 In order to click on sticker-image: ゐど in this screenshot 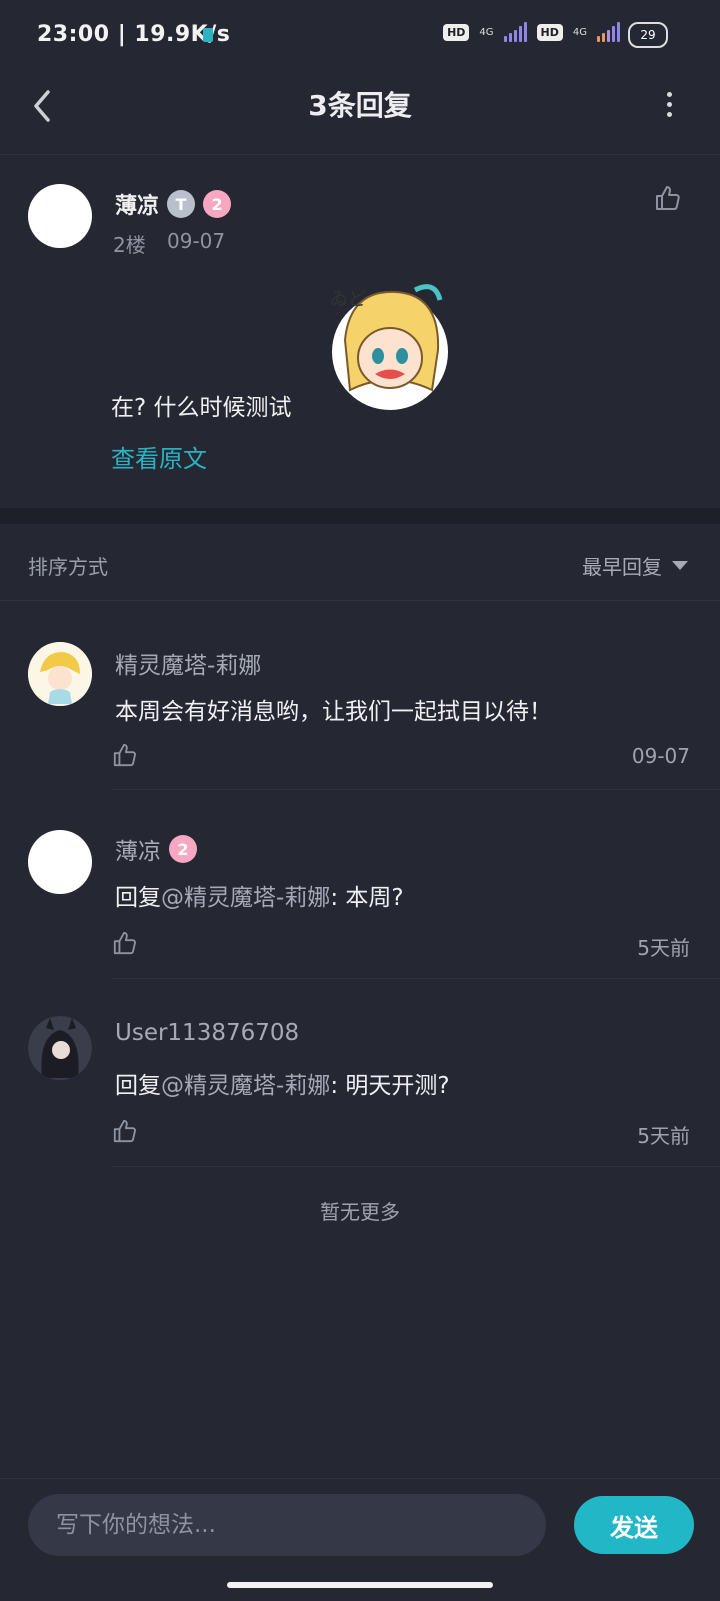, I will do `click(390, 342)`.